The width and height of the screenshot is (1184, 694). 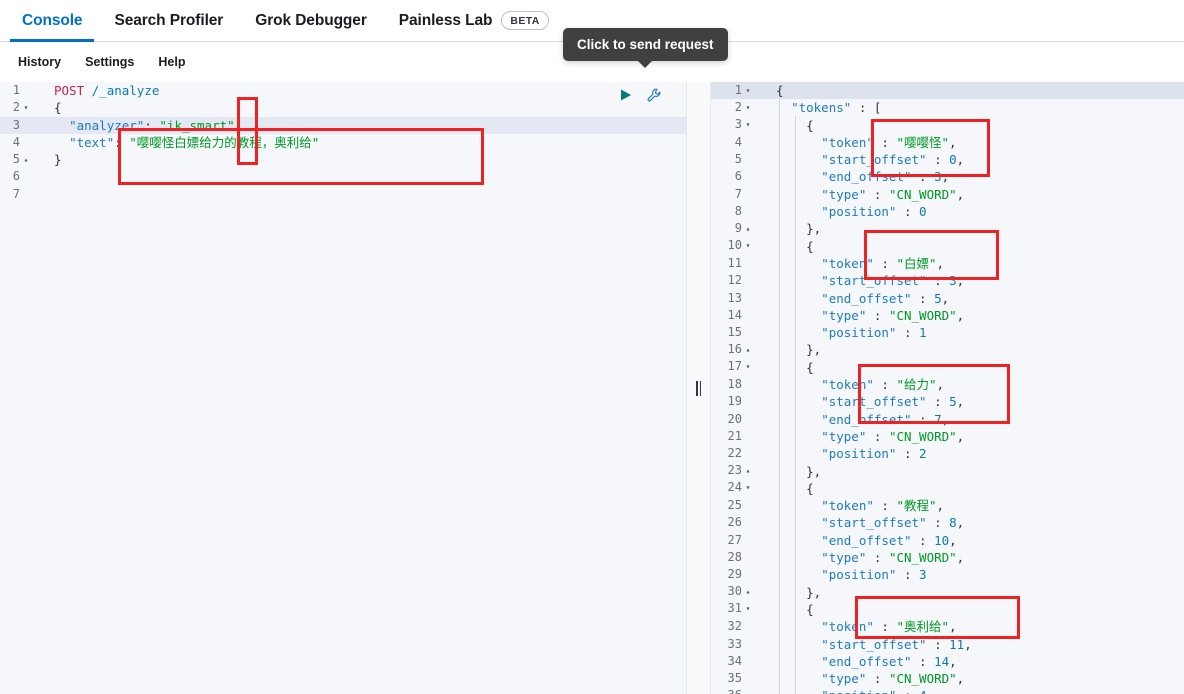 What do you see at coordinates (343, 194) in the screenshot?
I see `code-line: 7` at bounding box center [343, 194].